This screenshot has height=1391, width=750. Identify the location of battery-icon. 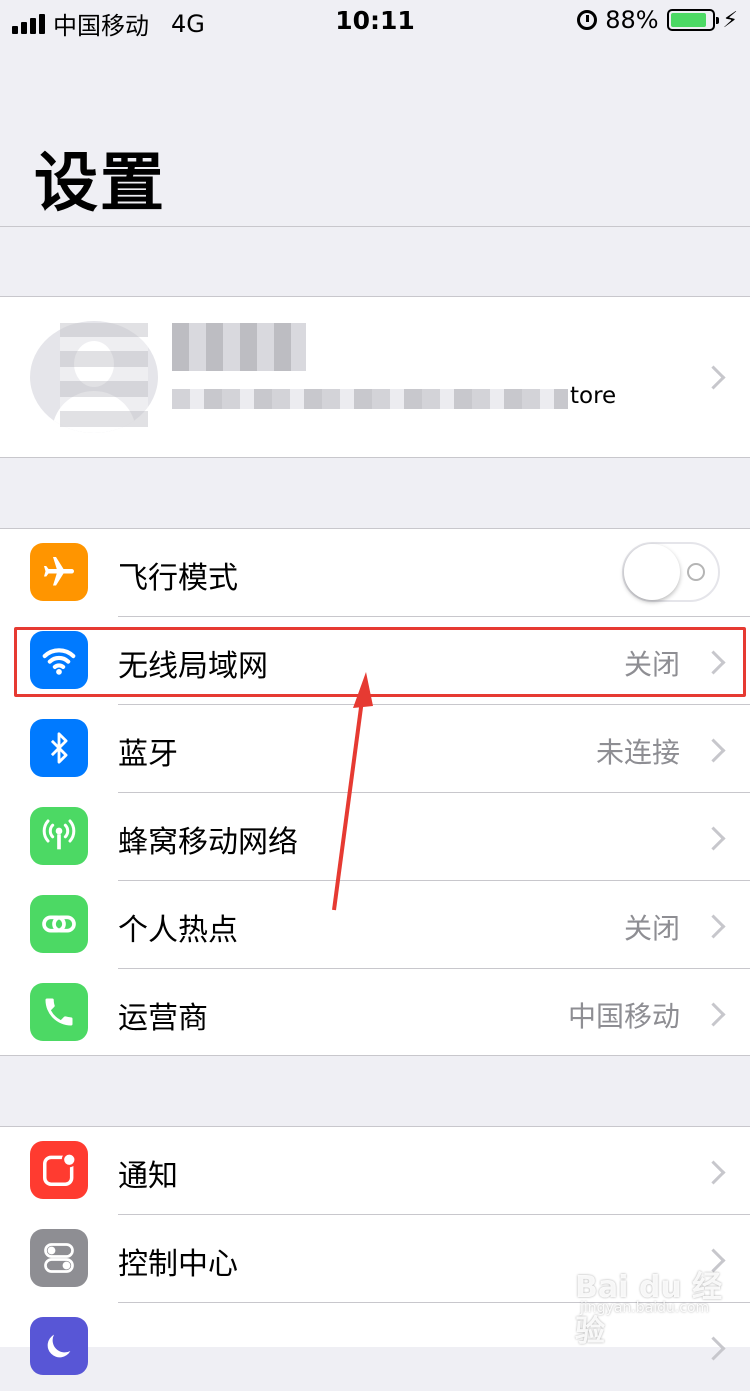
(692, 20).